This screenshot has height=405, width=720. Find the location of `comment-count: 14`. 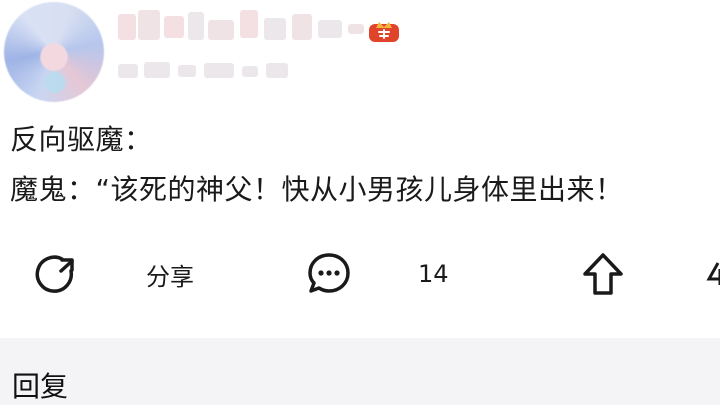

comment-count: 14 is located at coordinates (433, 274).